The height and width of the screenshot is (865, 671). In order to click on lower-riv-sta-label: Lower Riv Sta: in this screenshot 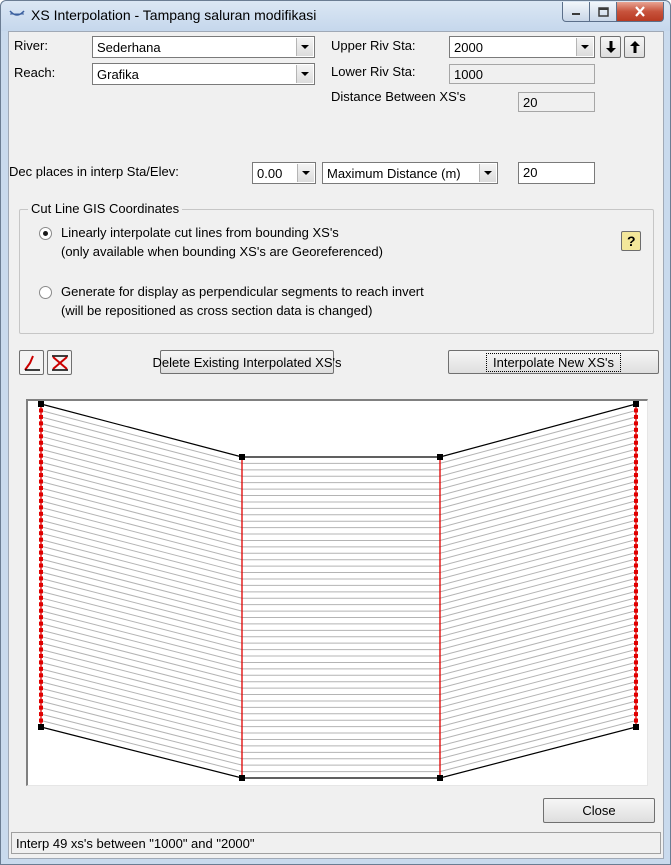, I will do `click(373, 71)`.